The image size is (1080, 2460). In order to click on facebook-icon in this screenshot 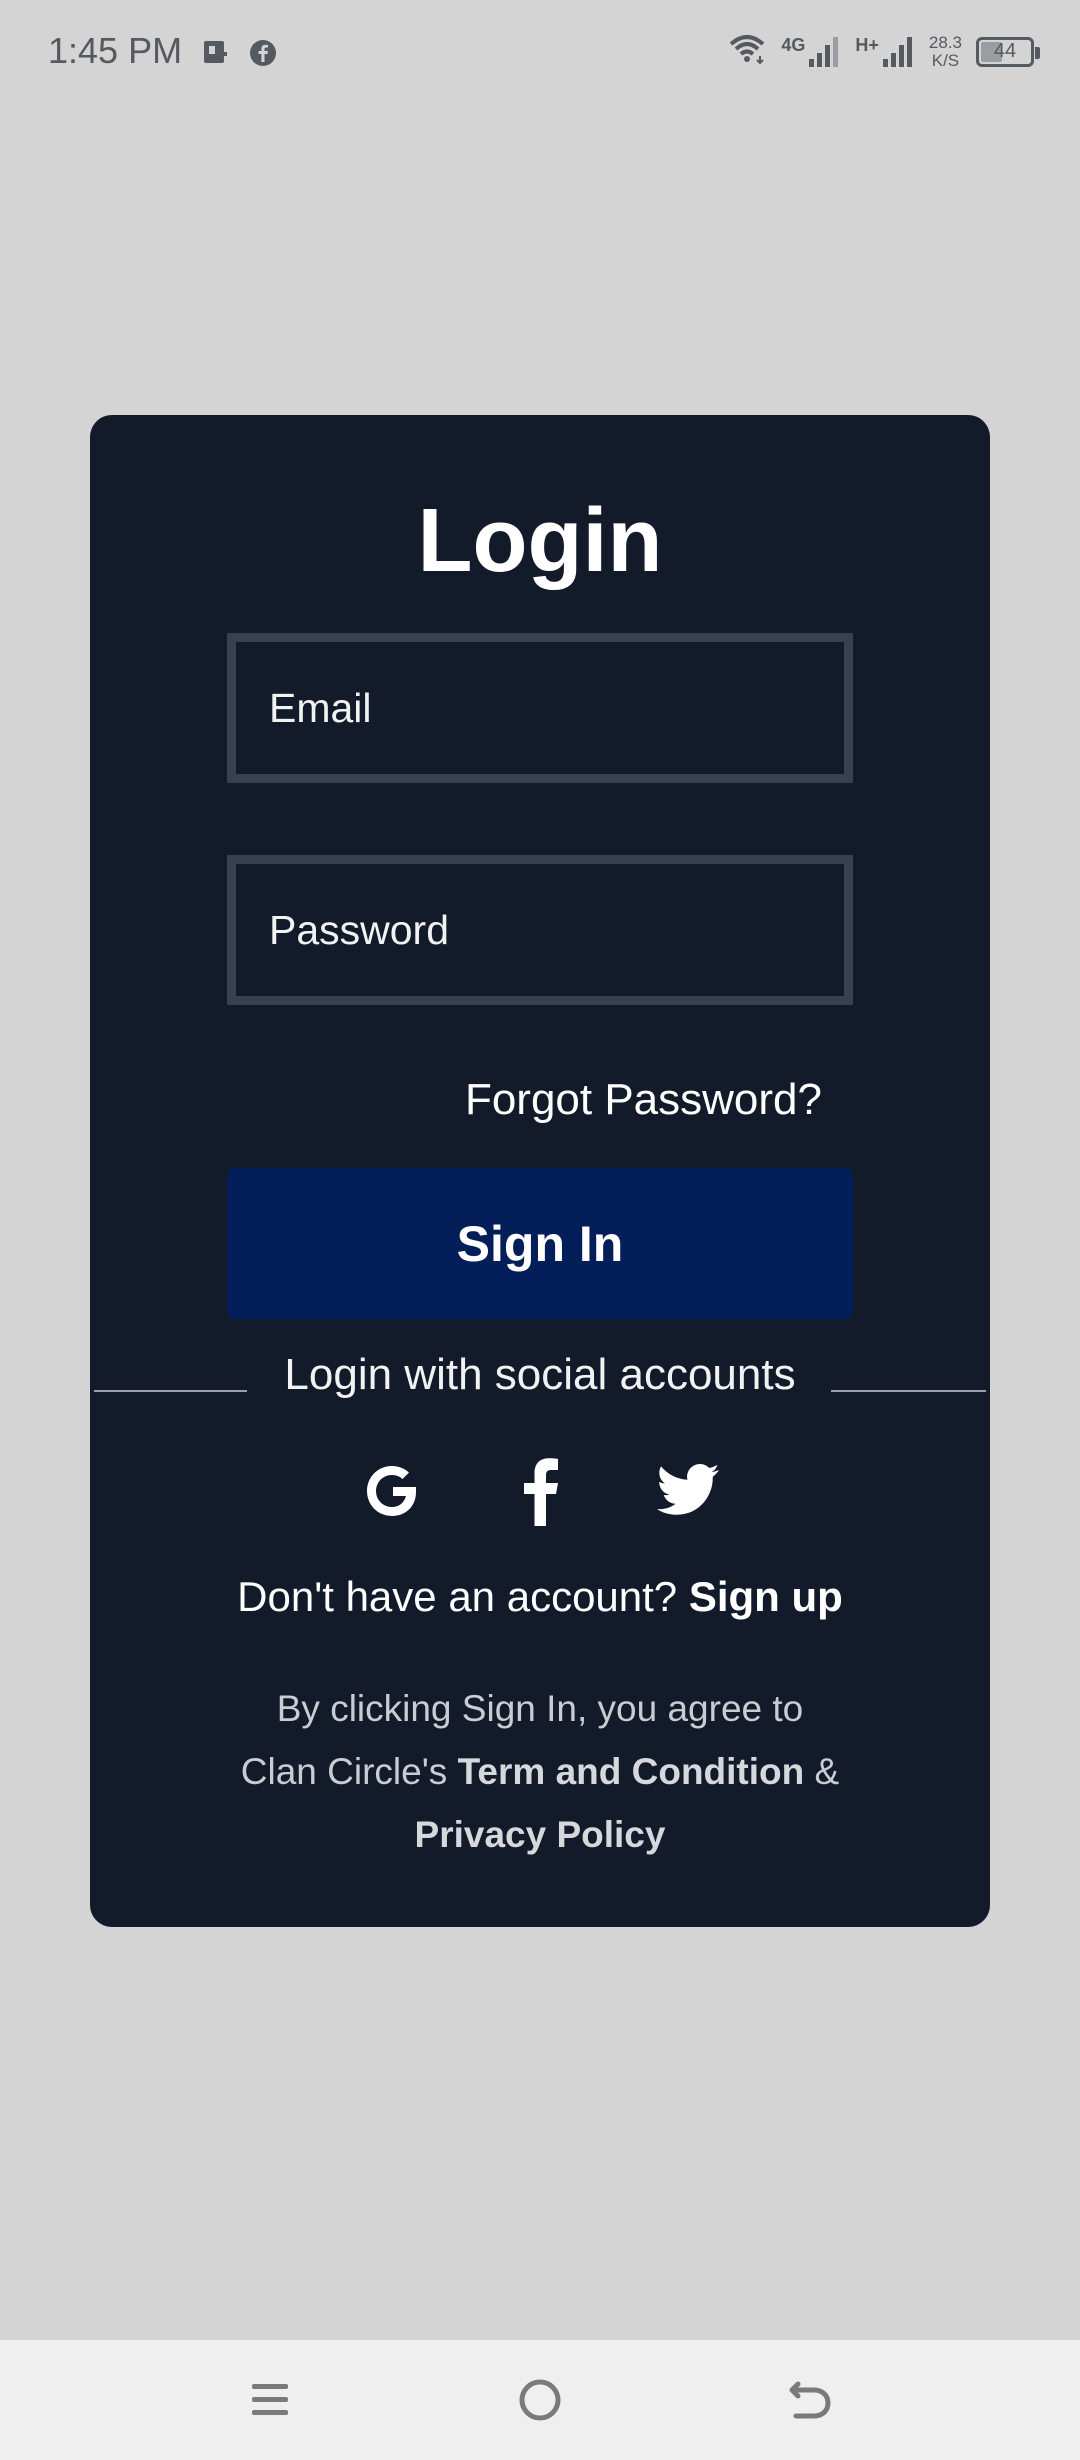, I will do `click(540, 1491)`.